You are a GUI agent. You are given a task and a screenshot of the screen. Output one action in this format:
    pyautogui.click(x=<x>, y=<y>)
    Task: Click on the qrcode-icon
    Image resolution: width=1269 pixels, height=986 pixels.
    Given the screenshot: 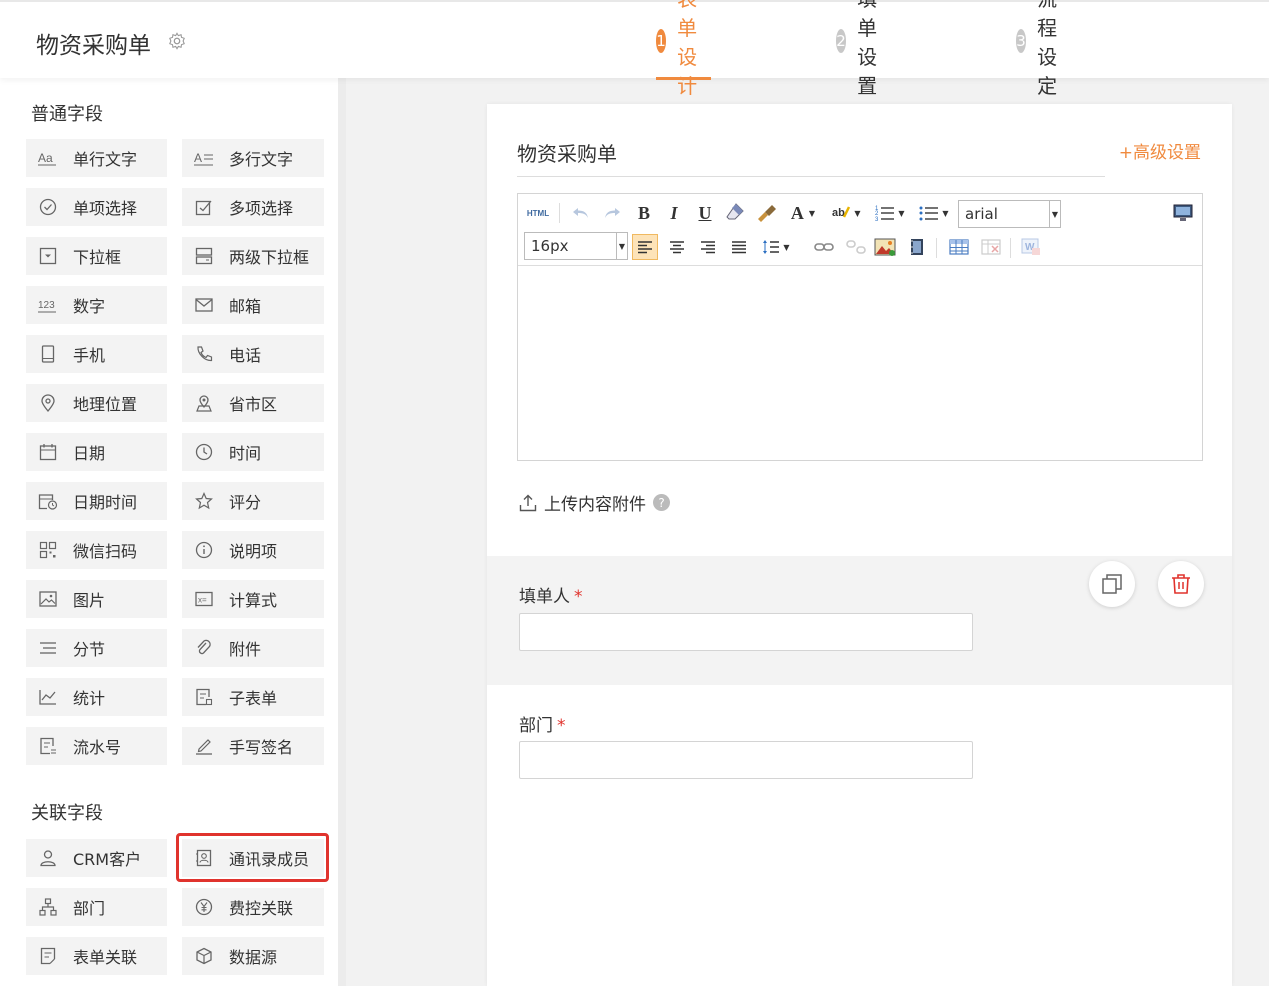 What is the action you would take?
    pyautogui.click(x=48, y=550)
    